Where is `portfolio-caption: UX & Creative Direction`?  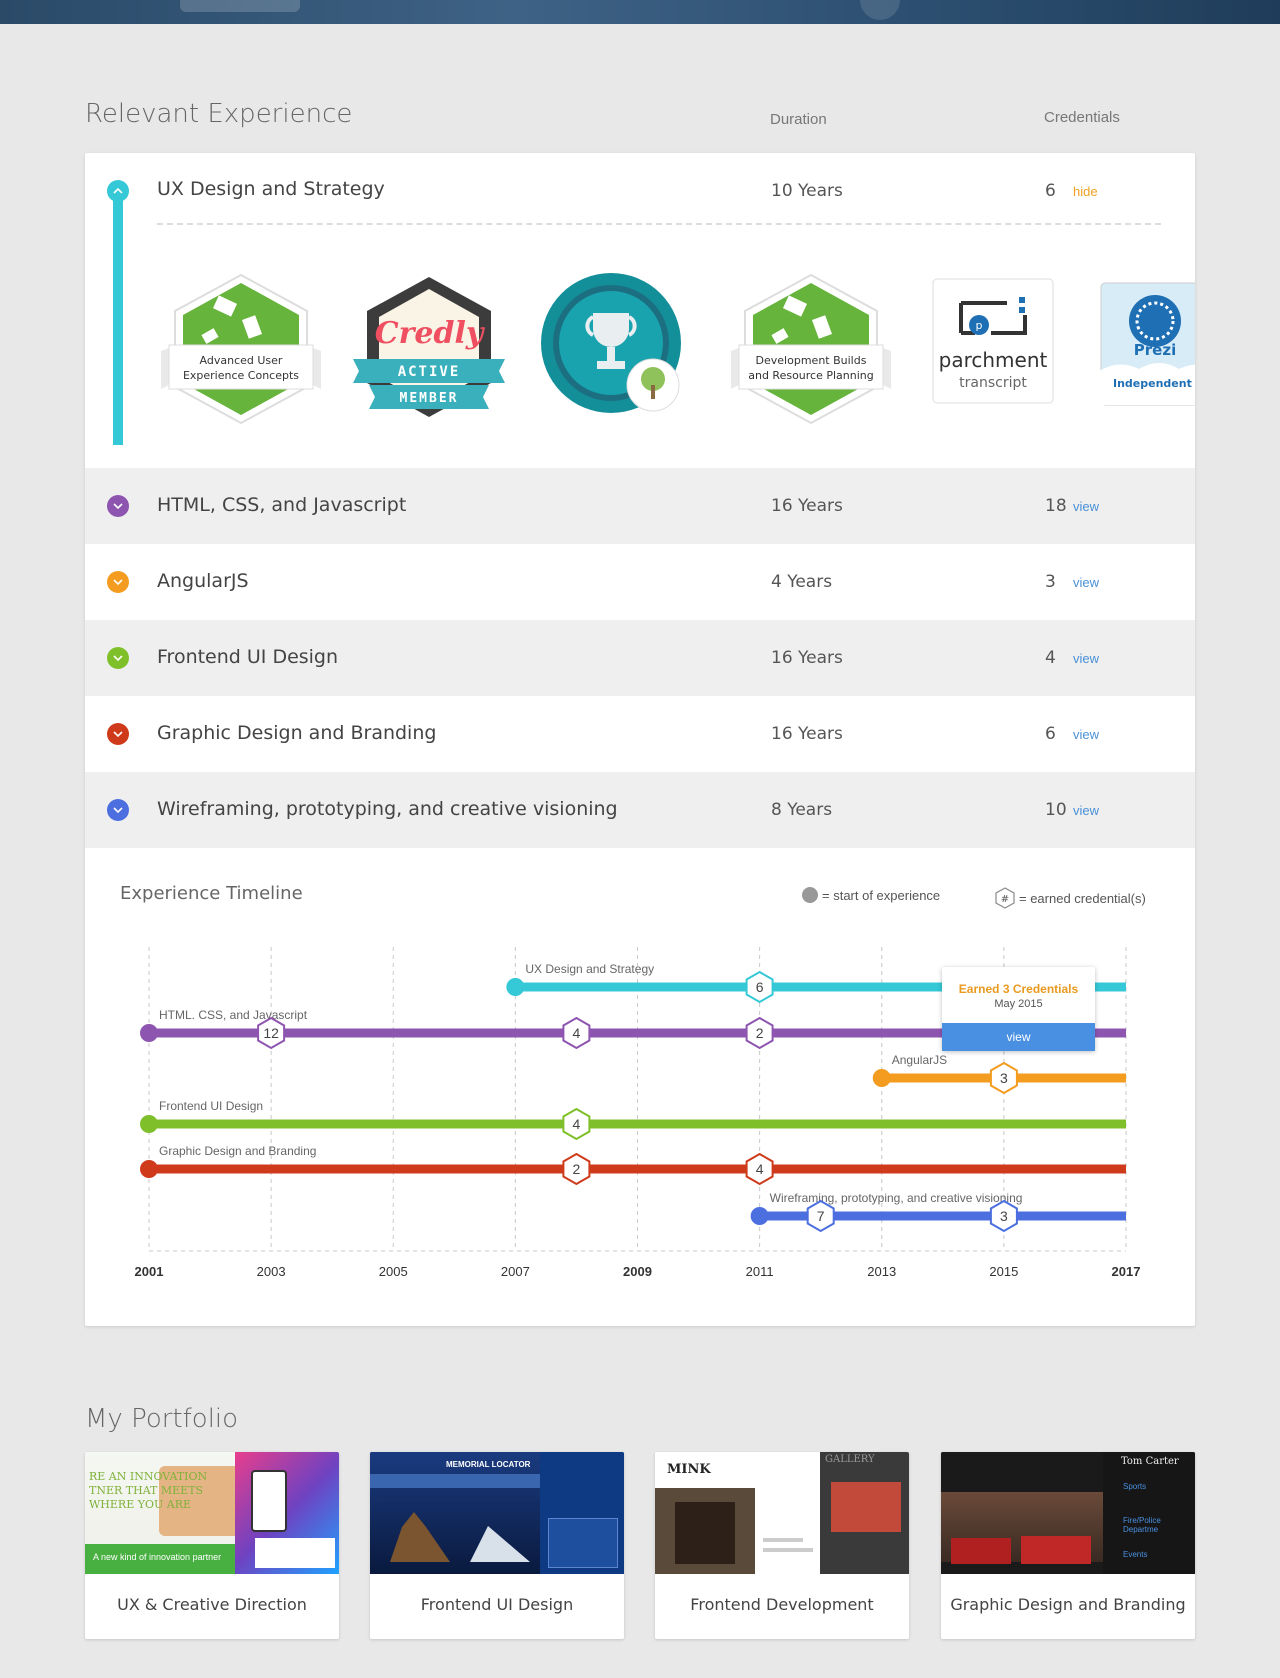
portfolio-caption: UX & Creative Direction is located at coordinates (212, 1604).